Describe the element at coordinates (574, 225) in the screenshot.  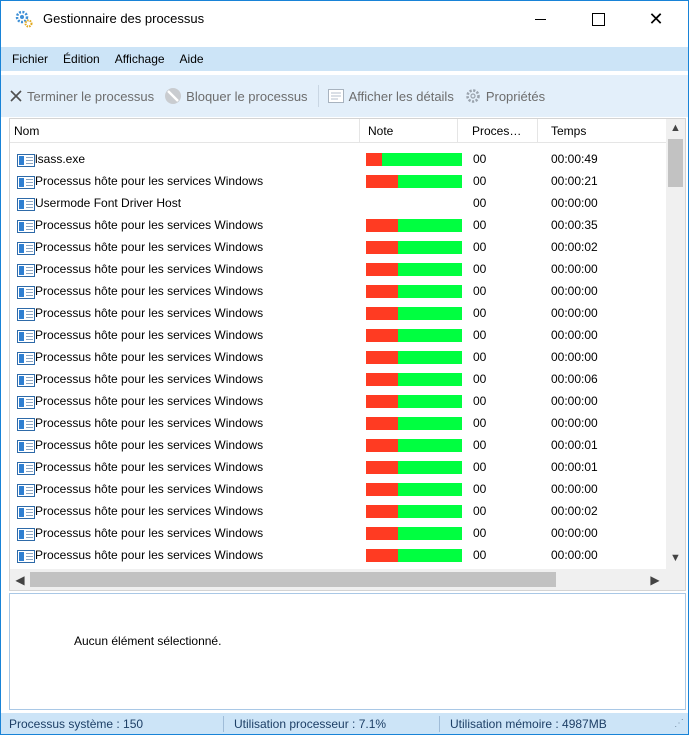
I see `process-time: 00:00:35` at that location.